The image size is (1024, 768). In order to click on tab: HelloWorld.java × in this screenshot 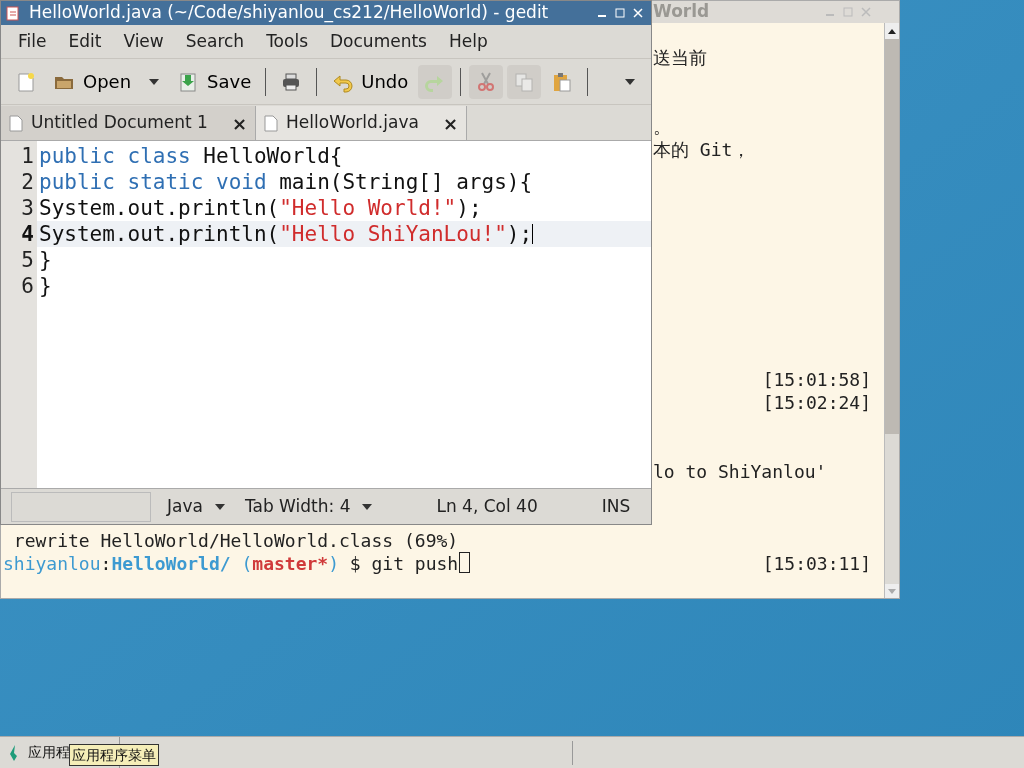, I will do `click(361, 123)`.